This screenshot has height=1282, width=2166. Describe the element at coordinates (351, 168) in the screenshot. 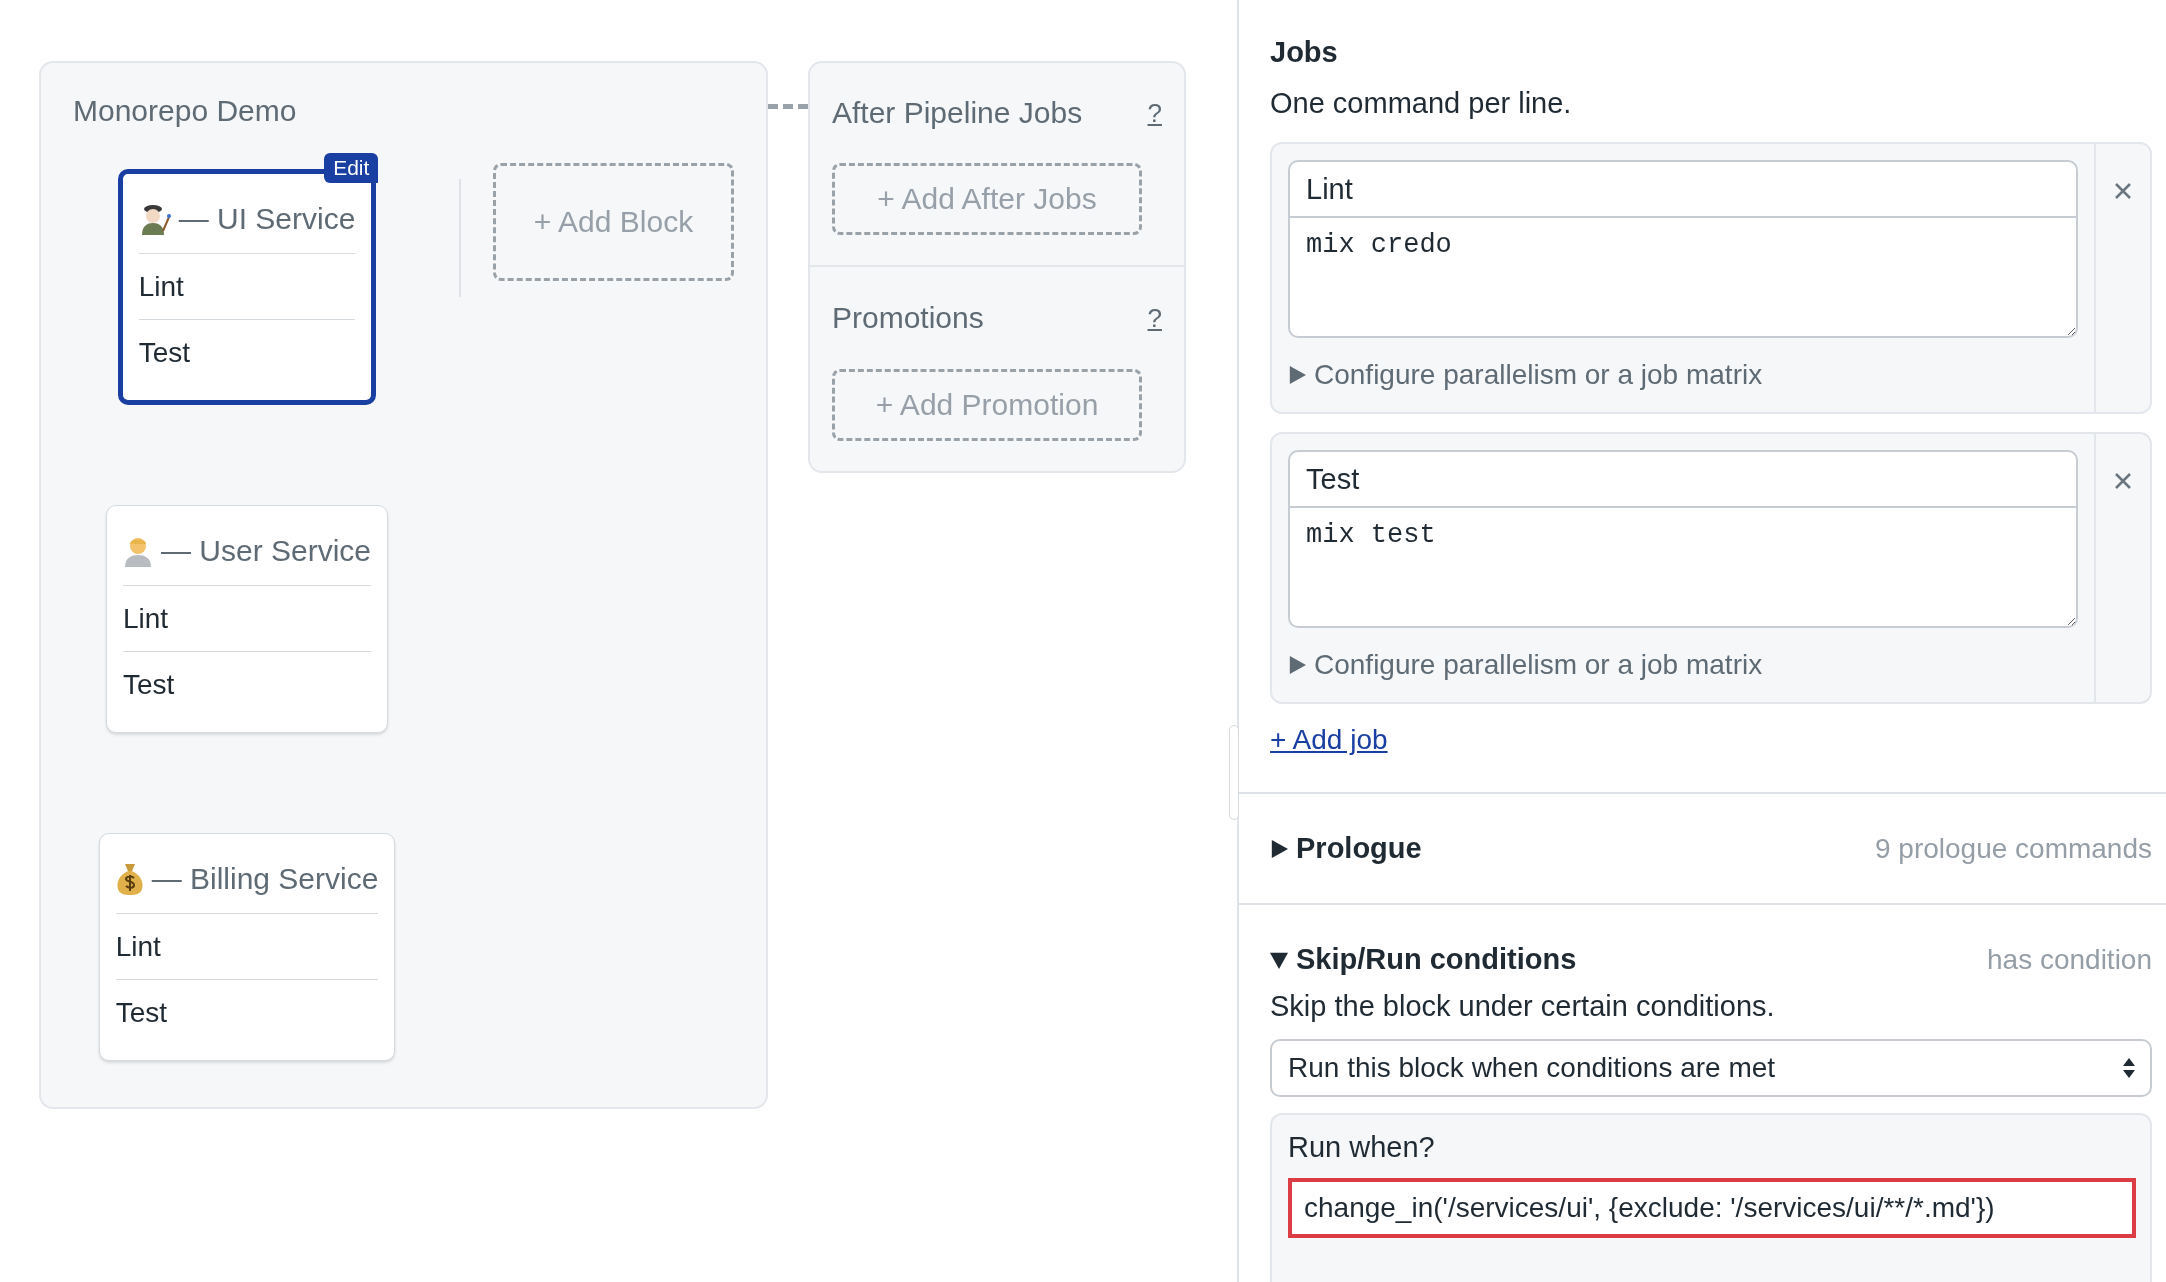

I see `edit-badge: Edit` at that location.